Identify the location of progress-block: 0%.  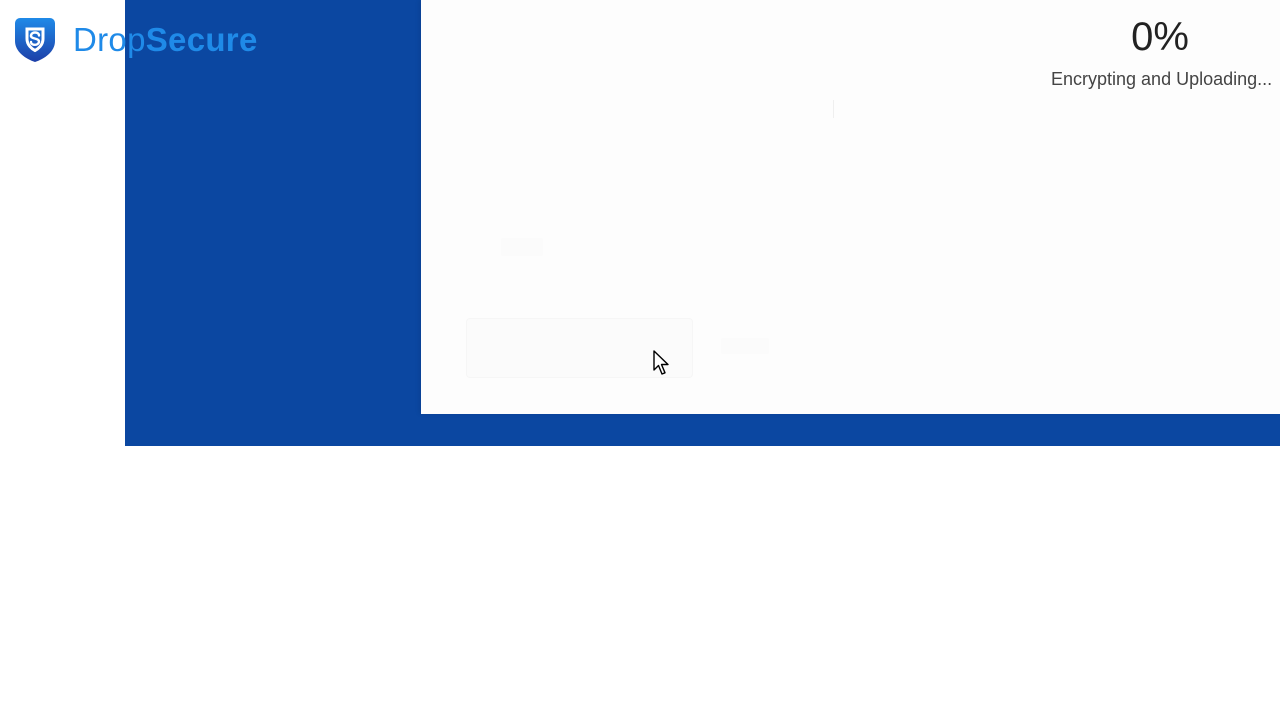
(1160, 37).